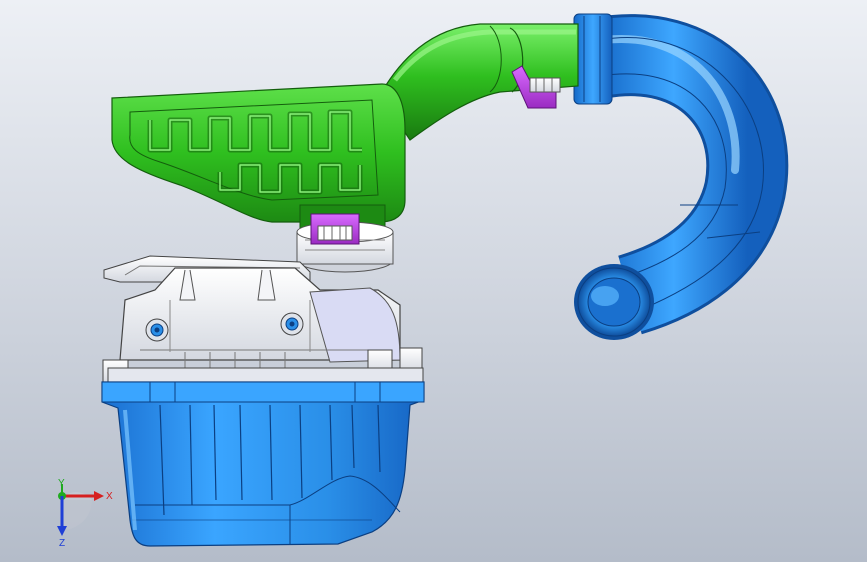 Image resolution: width=867 pixels, height=562 pixels. I want to click on airbox-lower-housing, so click(263, 464).